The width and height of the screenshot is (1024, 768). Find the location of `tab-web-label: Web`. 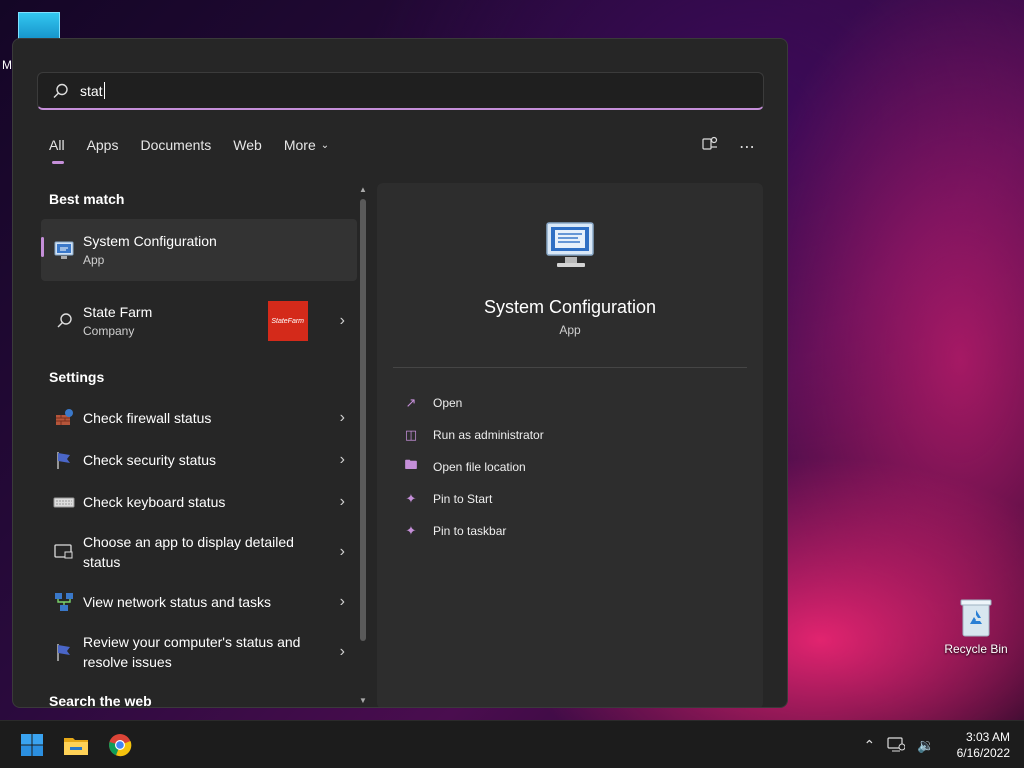

tab-web-label: Web is located at coordinates (247, 145).